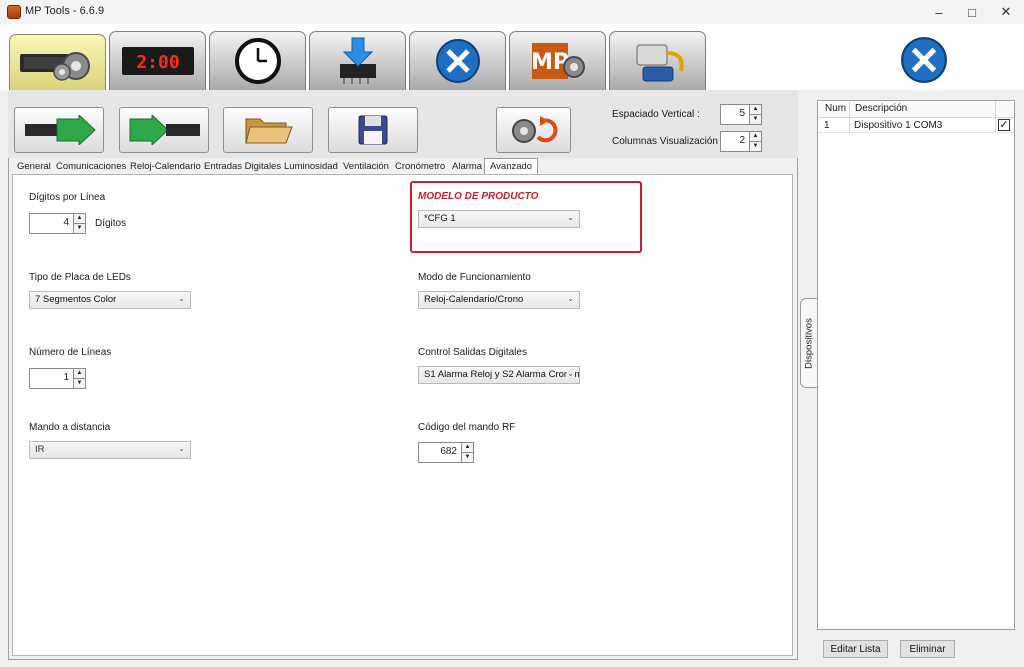 Image resolution: width=1024 pixels, height=667 pixels. I want to click on columns-spinbox: 2 ▲ ▼, so click(741, 141).